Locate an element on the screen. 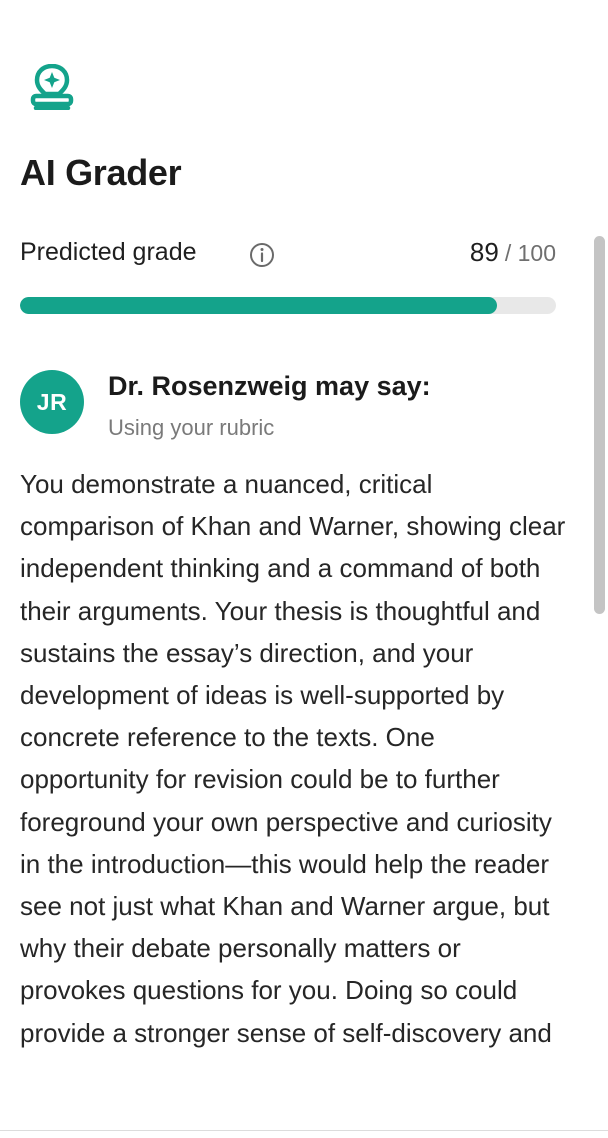 Image resolution: width=608 pixels, height=1138 pixels. avatar-initials: JR is located at coordinates (52, 401).